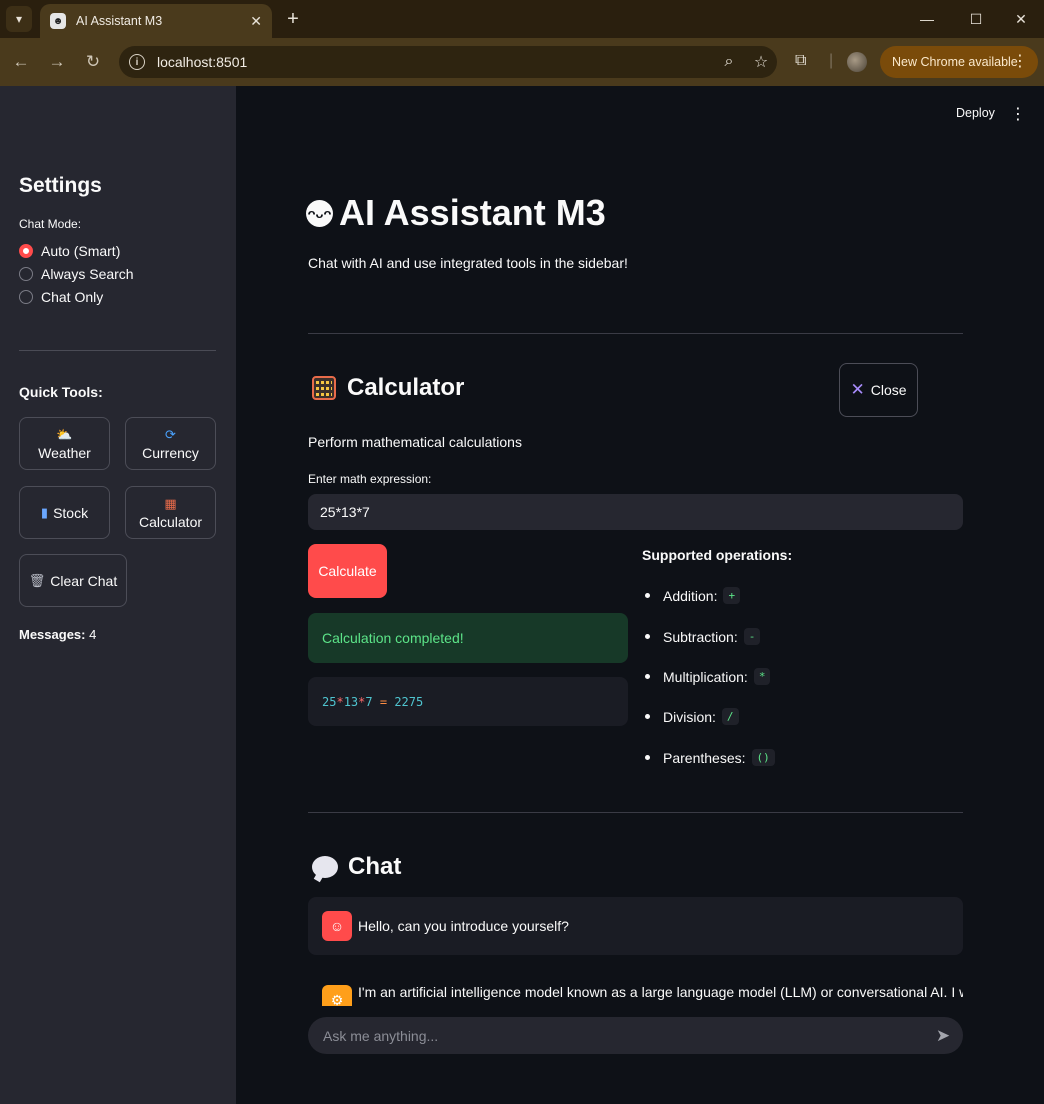 This screenshot has height=1104, width=1044. What do you see at coordinates (975, 113) in the screenshot?
I see `deploy-button: Deploy` at bounding box center [975, 113].